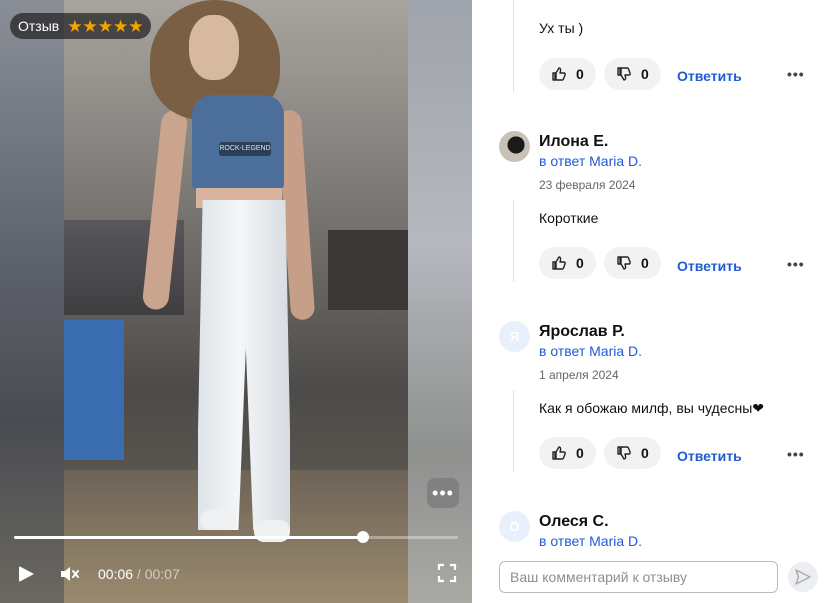 The width and height of the screenshot is (835, 603). I want to click on send-icon, so click(803, 577).